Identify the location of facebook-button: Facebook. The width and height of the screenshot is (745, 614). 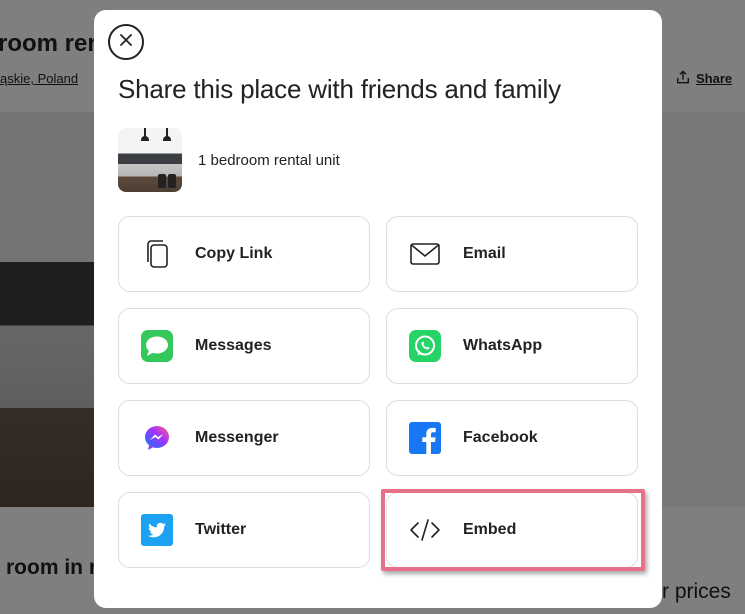
(512, 438).